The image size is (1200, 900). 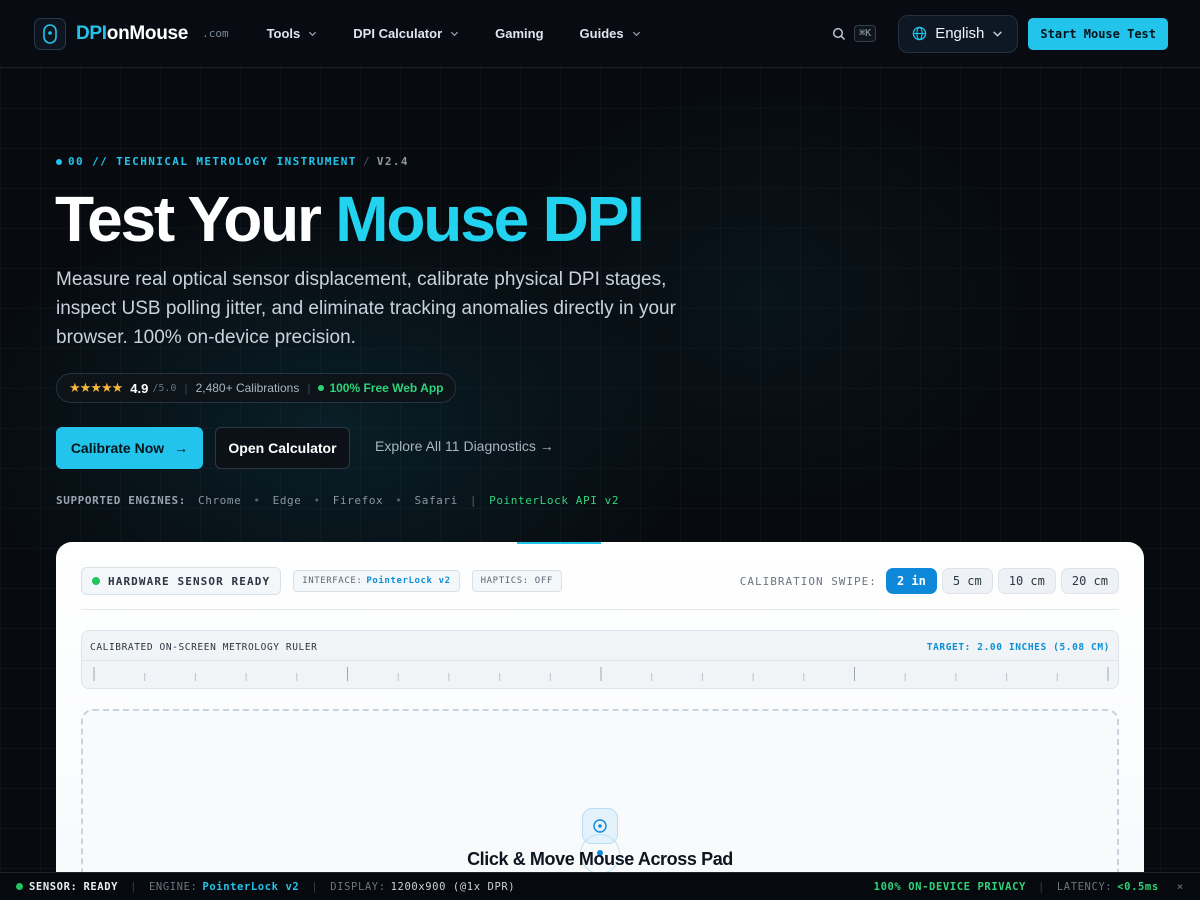 I want to click on rating-out-of: /5.0, so click(x=164, y=388).